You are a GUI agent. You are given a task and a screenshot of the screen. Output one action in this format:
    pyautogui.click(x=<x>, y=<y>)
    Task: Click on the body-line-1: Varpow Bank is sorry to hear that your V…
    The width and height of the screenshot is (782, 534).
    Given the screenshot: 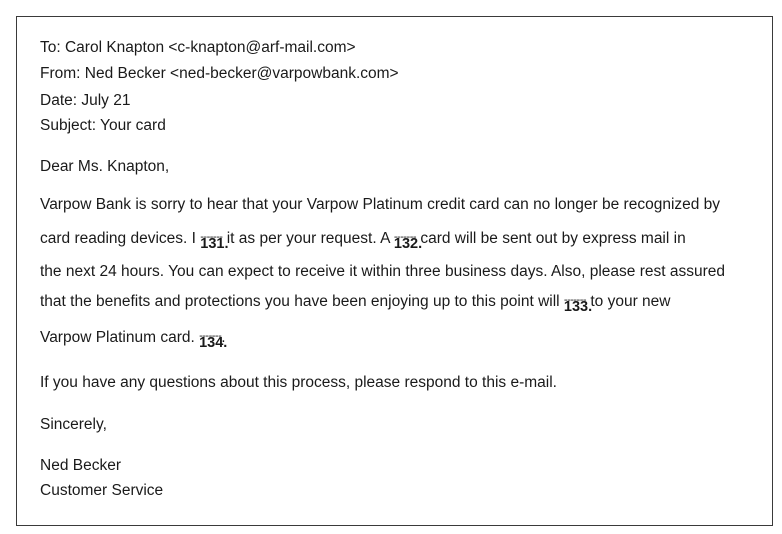 What is the action you would take?
    pyautogui.click(x=380, y=204)
    